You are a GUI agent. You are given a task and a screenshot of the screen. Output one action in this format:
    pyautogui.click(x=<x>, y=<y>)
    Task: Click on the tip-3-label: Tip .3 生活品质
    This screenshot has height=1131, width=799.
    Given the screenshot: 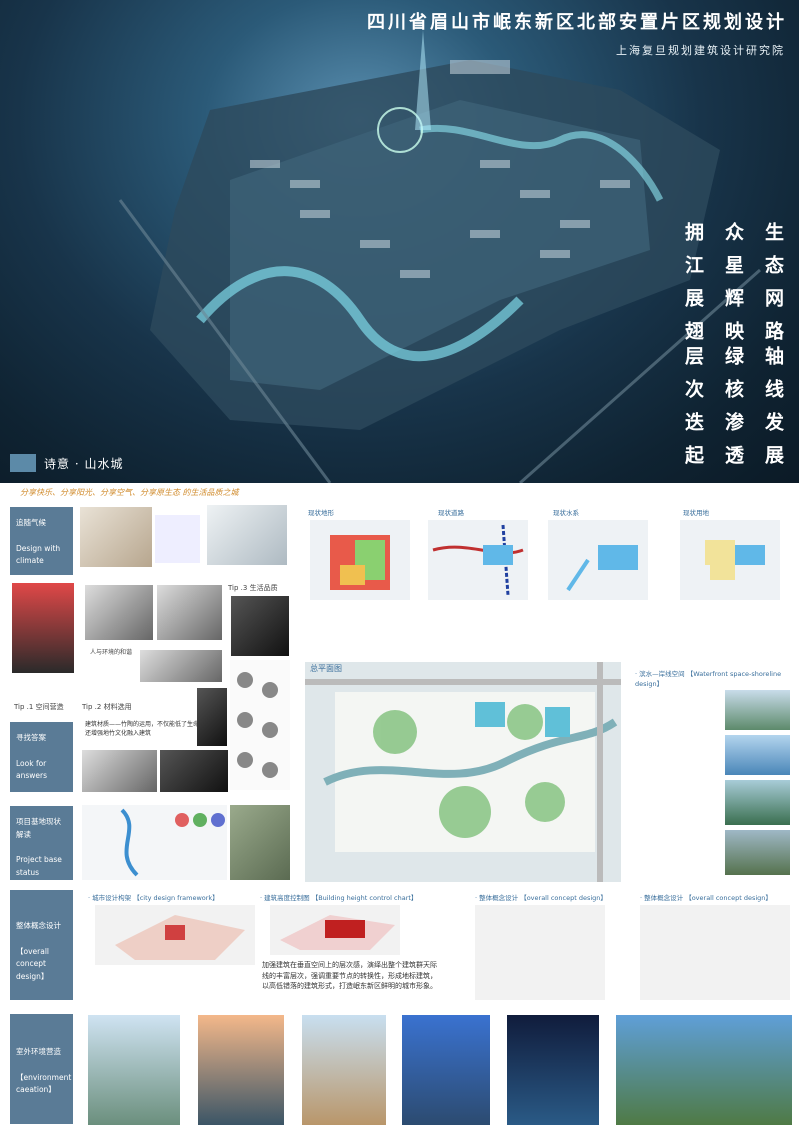 What is the action you would take?
    pyautogui.click(x=253, y=588)
    